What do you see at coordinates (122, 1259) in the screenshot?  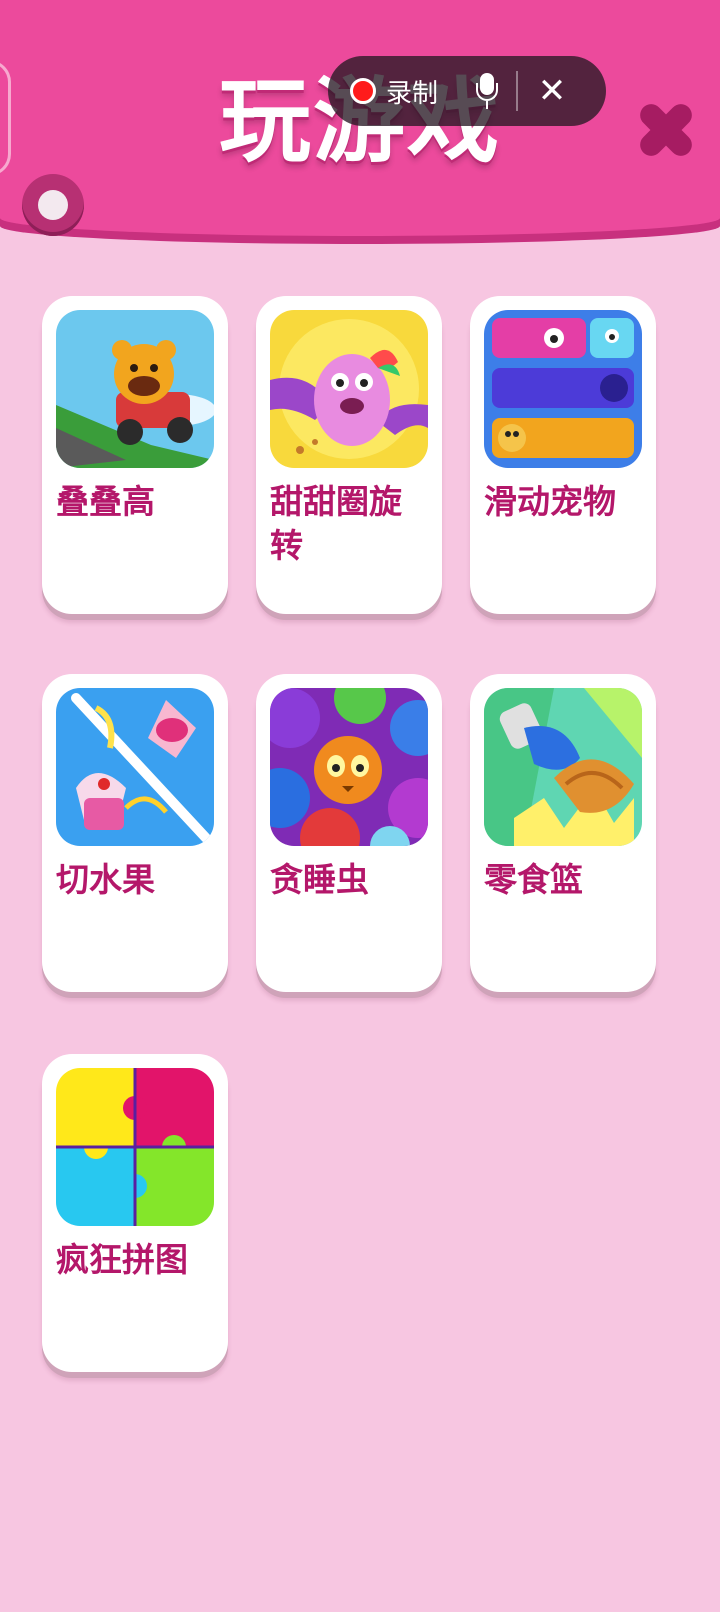 I see `game-label: 疯狂拼图` at bounding box center [122, 1259].